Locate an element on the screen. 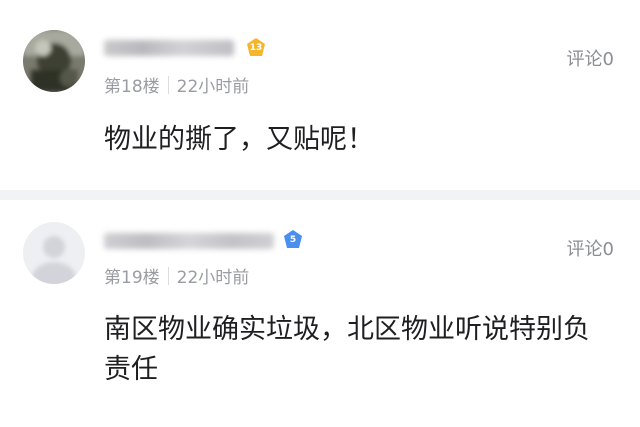  level-badge-icon: 5 is located at coordinates (293, 240).